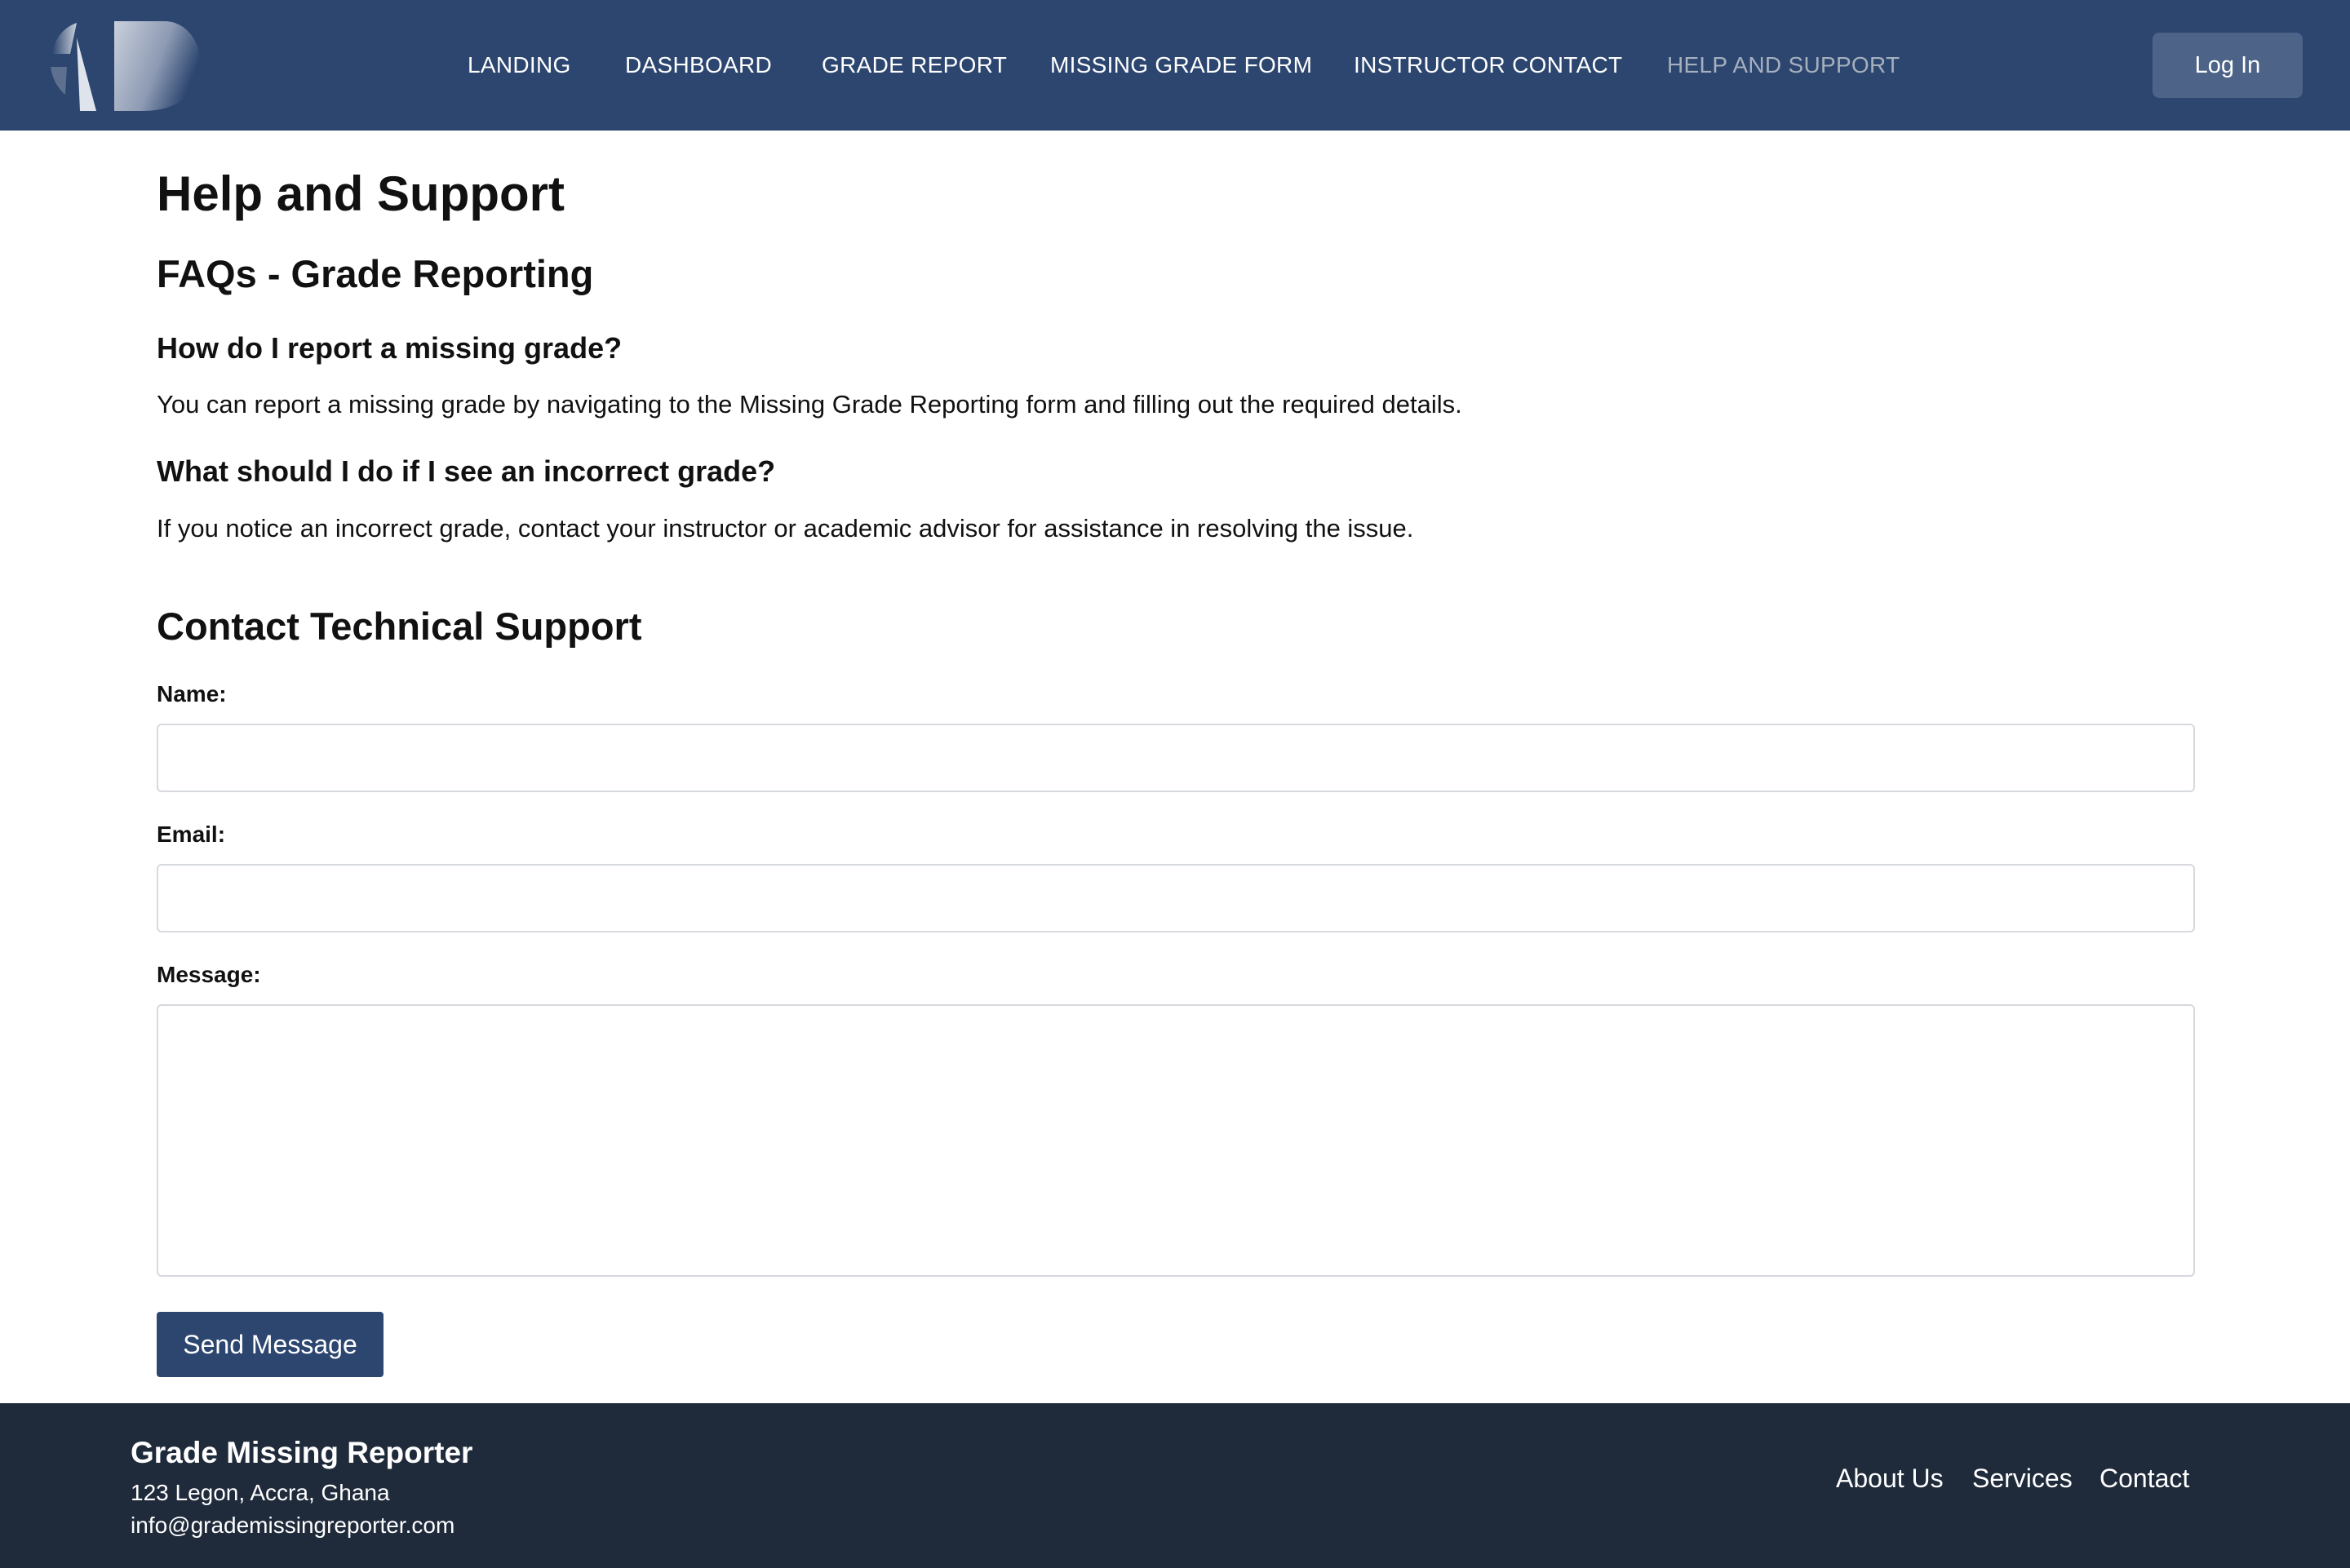 The image size is (2350, 1568). I want to click on faq-section-title: FAQs - Grade Reporting, so click(375, 273).